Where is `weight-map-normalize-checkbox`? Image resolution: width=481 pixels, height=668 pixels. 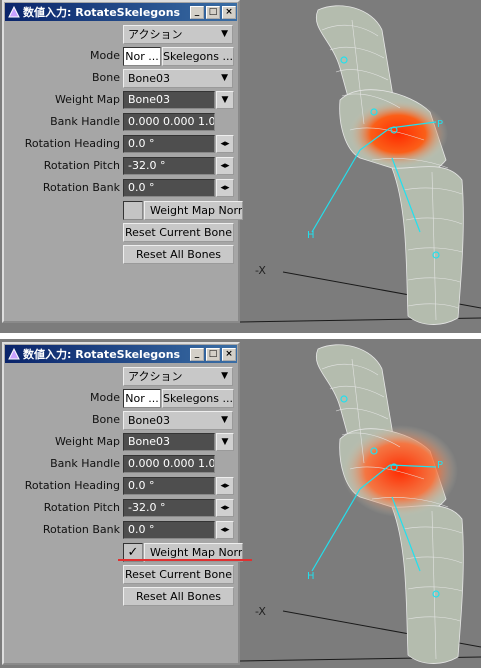
weight-map-normalize-checkbox is located at coordinates (133, 210).